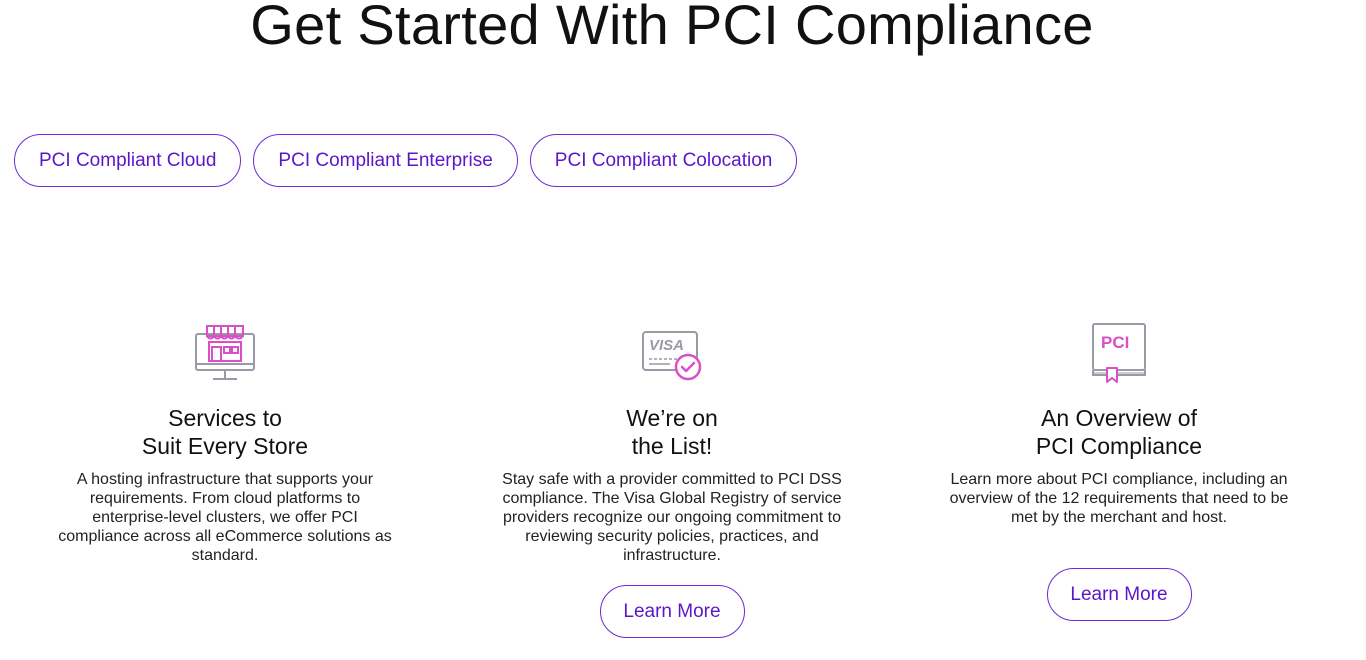 Image resolution: width=1366 pixels, height=660 pixels. I want to click on visa-card-check-icon: VISA, so click(672, 356).